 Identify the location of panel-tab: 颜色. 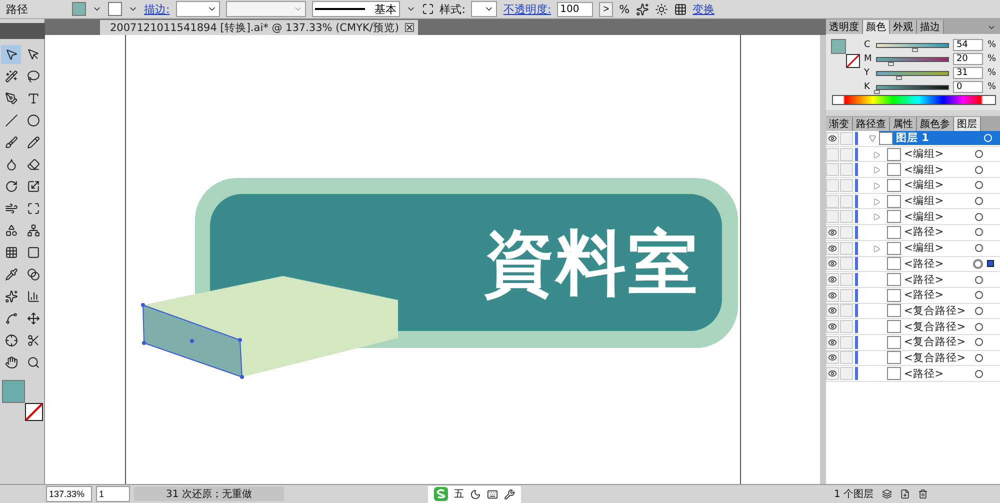
(876, 27).